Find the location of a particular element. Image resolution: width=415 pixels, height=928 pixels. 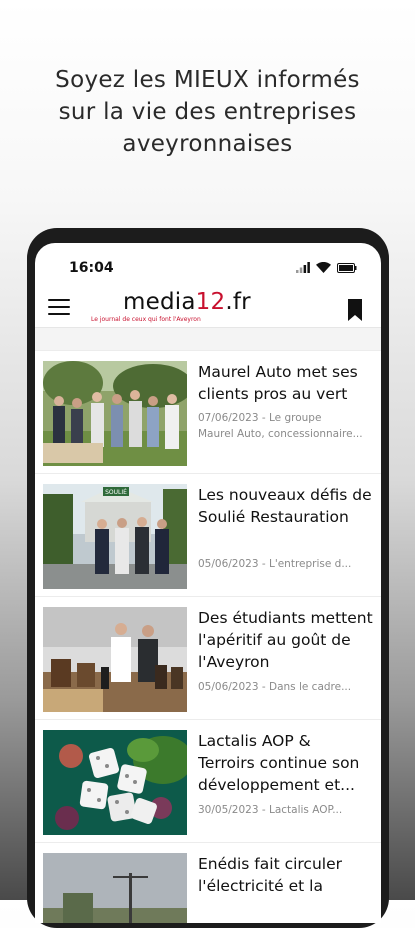

soulie-sign-text: SOULIÉ is located at coordinates (116, 492).